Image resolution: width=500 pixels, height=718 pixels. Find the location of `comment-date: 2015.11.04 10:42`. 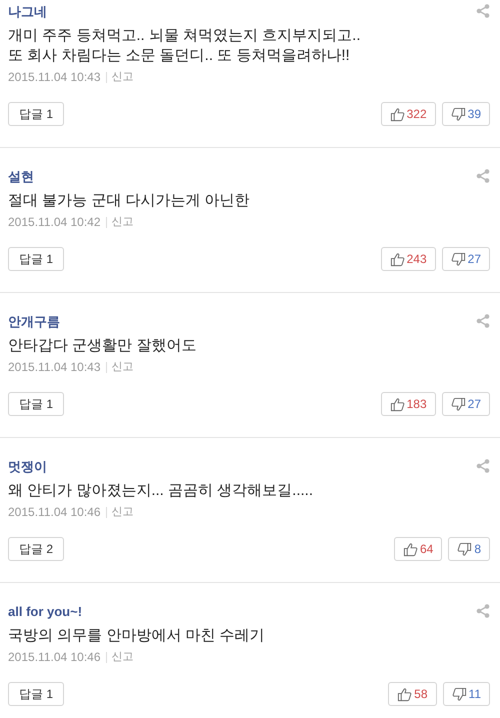

comment-date: 2015.11.04 10:42 is located at coordinates (54, 222).